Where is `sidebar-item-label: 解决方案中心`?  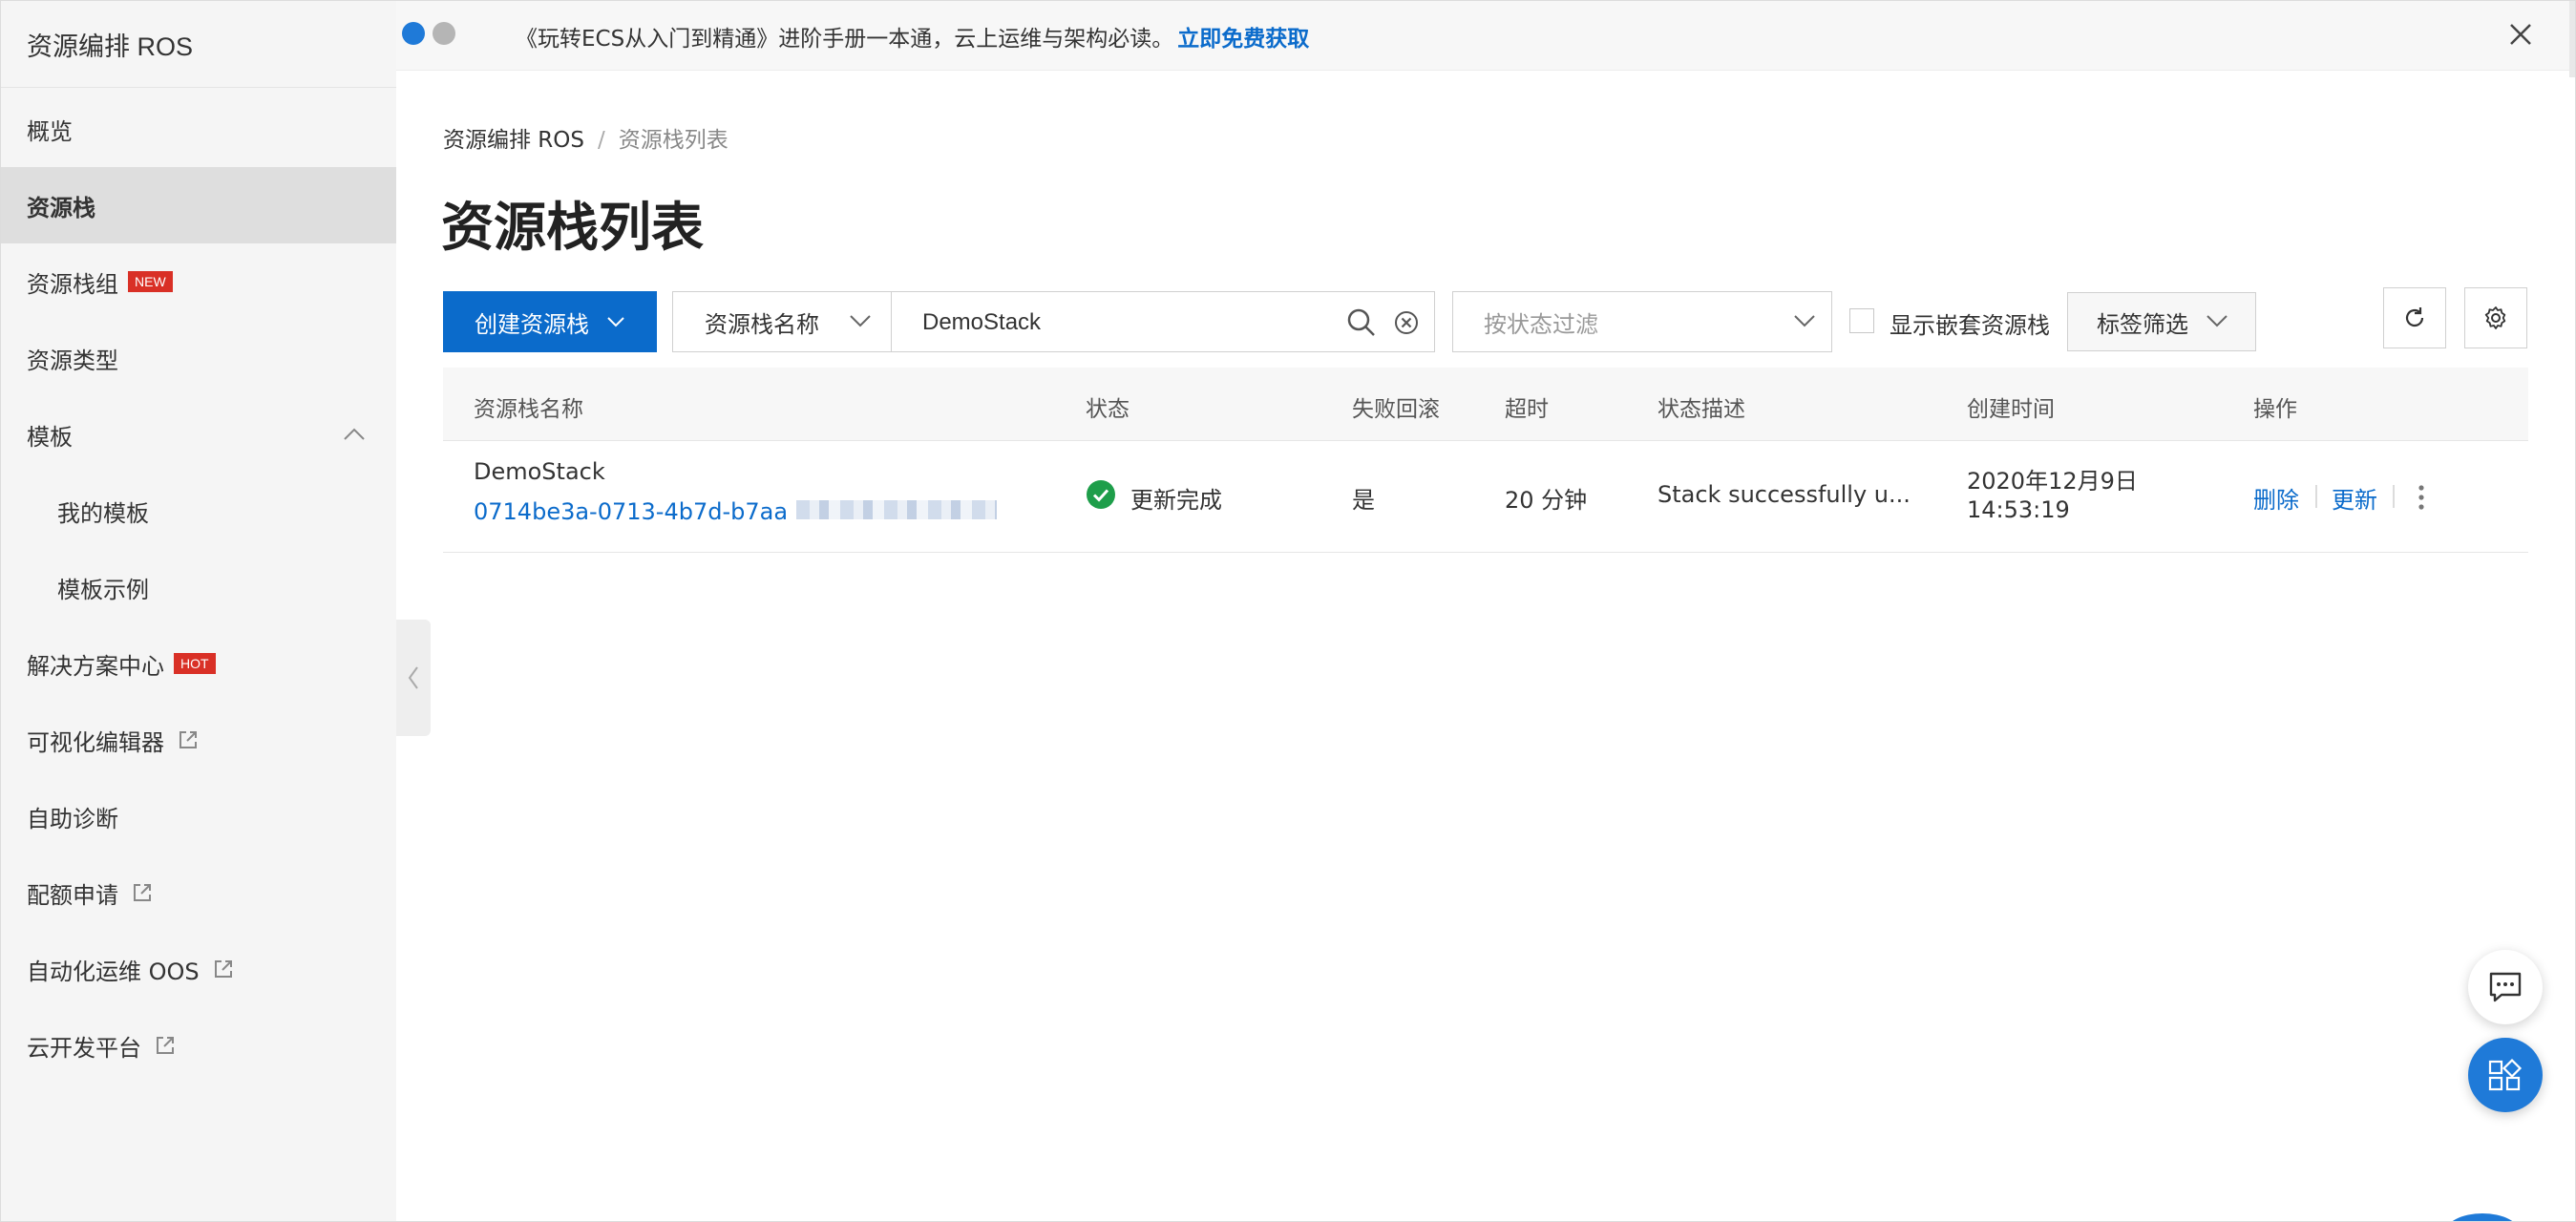
sidebar-item-label: 解决方案中心 is located at coordinates (95, 666).